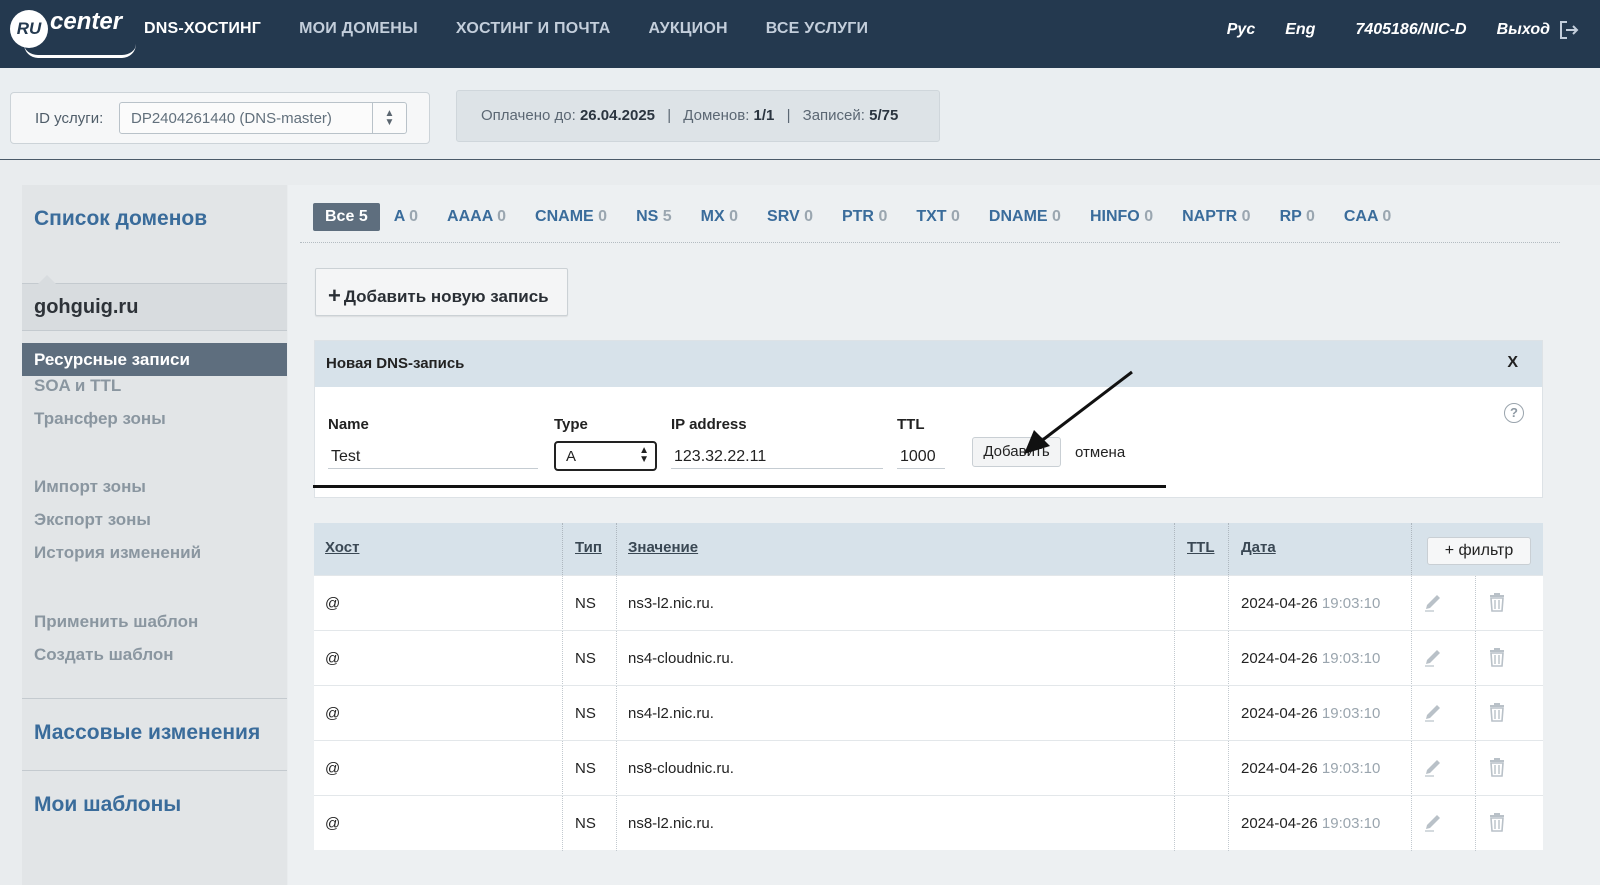 This screenshot has width=1600, height=885. What do you see at coordinates (1410, 30) in the screenshot?
I see `account-link: 7405186/NIC-D` at bounding box center [1410, 30].